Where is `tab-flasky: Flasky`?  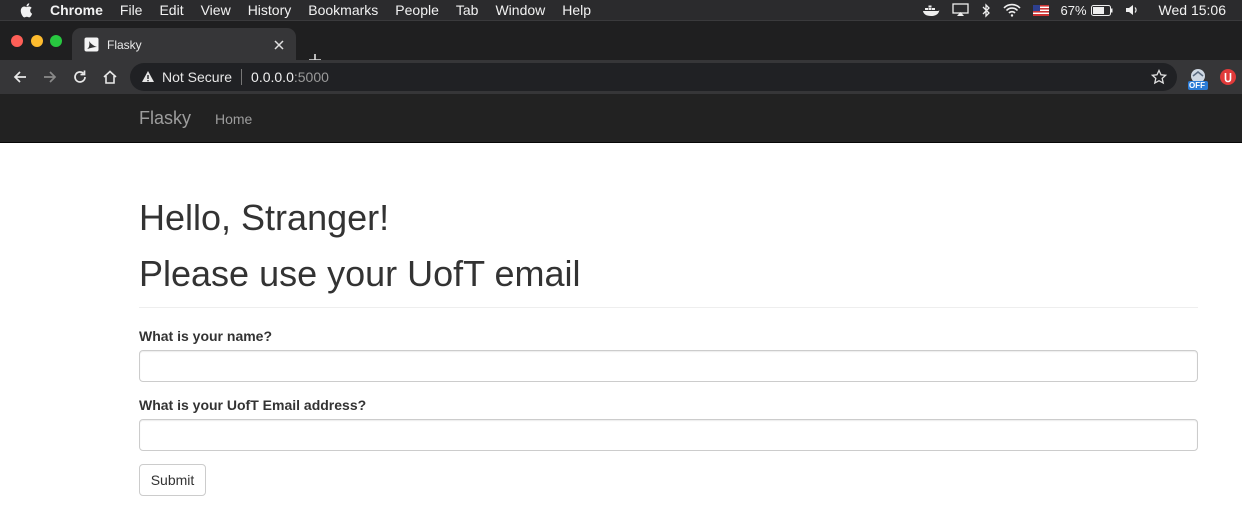 tab-flasky: Flasky is located at coordinates (184, 44).